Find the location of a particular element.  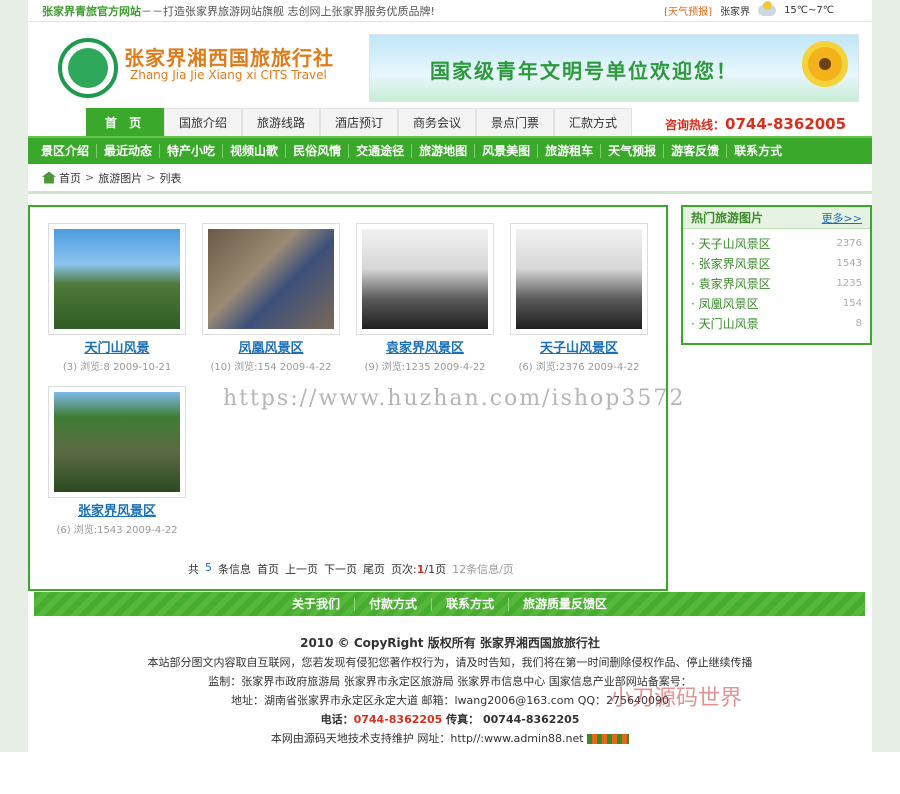

subnav-item: 景区介绍 is located at coordinates (66, 151).